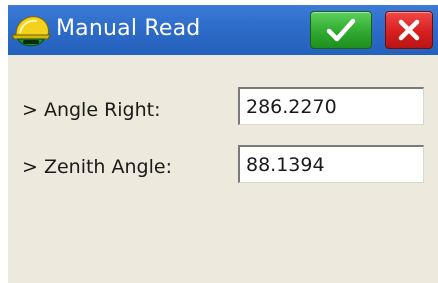 The height and width of the screenshot is (283, 438). I want to click on close-icon, so click(409, 30).